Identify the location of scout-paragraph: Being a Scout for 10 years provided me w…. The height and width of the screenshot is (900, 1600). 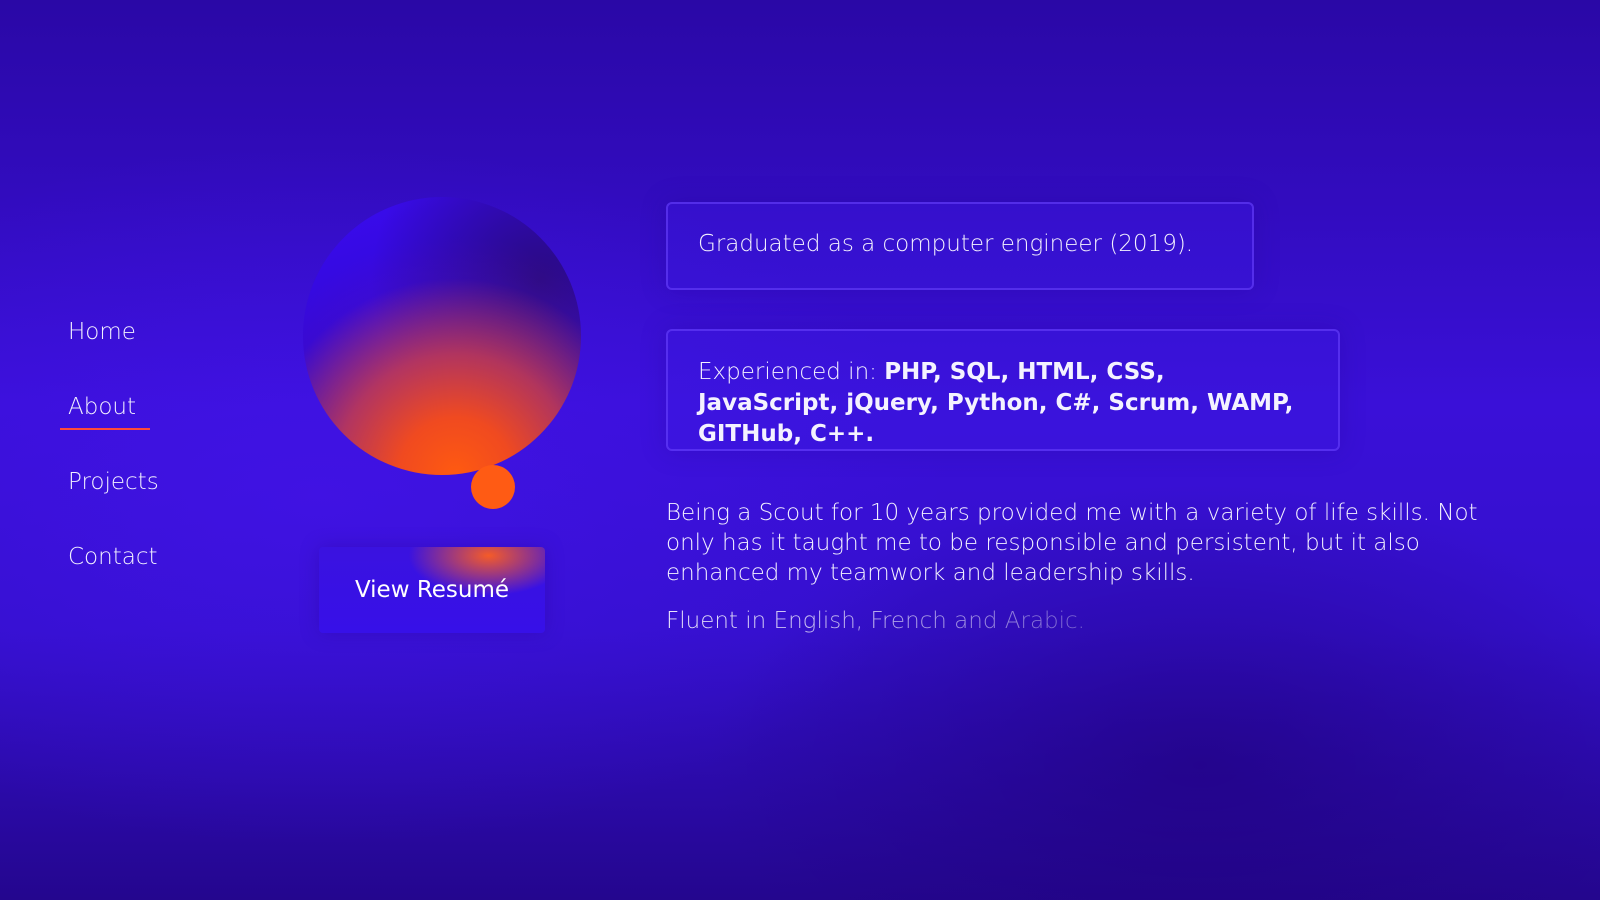
(1072, 543).